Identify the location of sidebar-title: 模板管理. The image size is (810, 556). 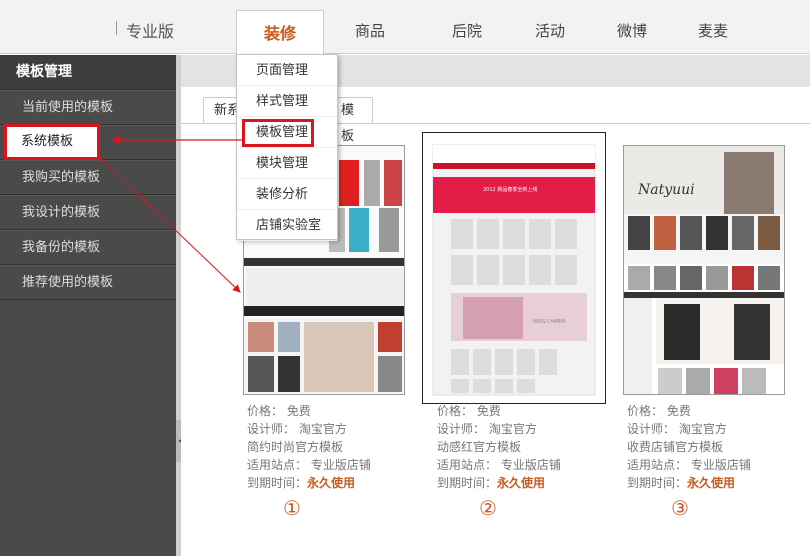
(88, 72).